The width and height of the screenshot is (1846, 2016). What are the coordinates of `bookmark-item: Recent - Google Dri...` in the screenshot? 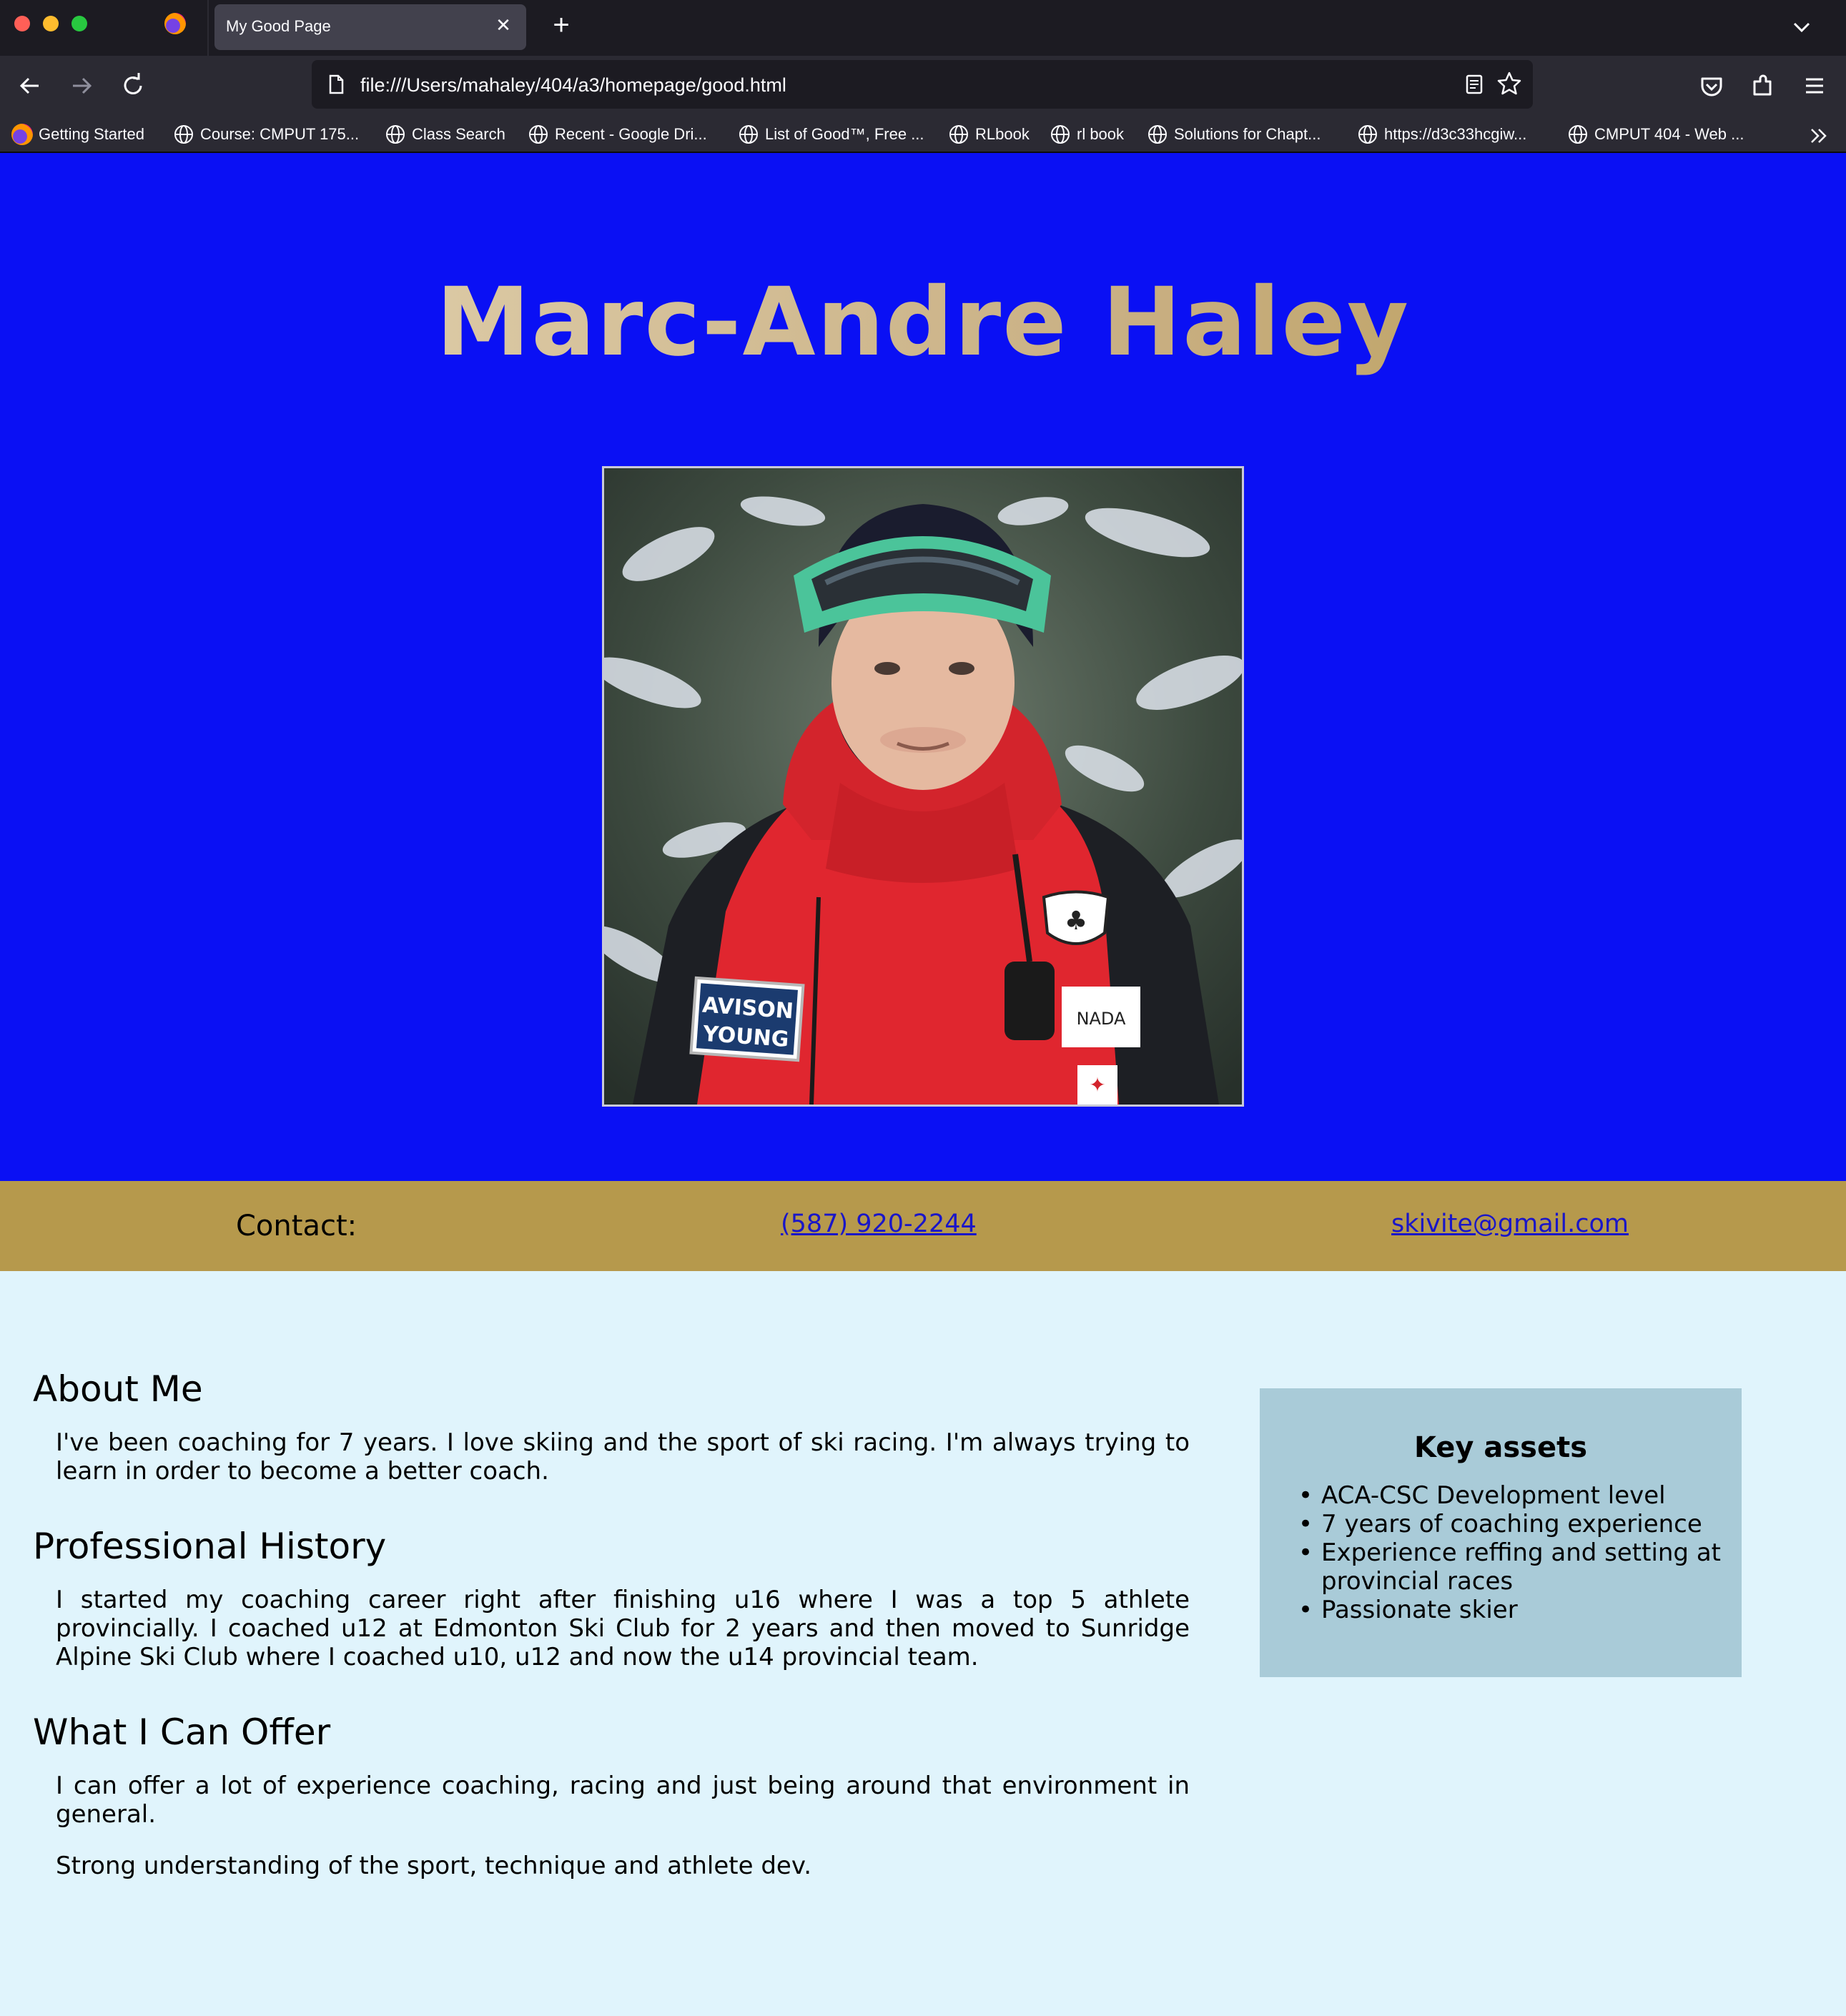 It's located at (617, 134).